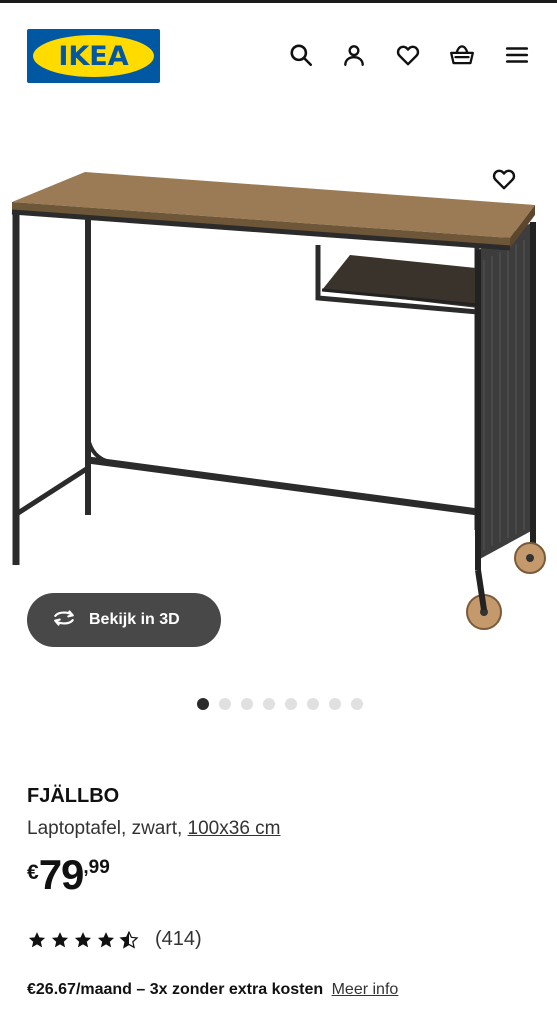 Image resolution: width=557 pixels, height=1024 pixels. What do you see at coordinates (175, 989) in the screenshot?
I see `financing-text: €26.67/maand – 3x zonder extra kosten` at bounding box center [175, 989].